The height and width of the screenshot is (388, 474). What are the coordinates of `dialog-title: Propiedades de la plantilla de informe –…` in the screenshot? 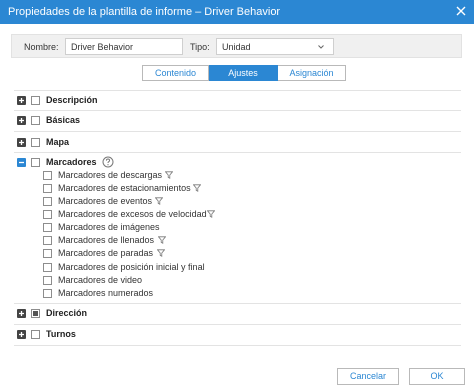 It's located at (144, 12).